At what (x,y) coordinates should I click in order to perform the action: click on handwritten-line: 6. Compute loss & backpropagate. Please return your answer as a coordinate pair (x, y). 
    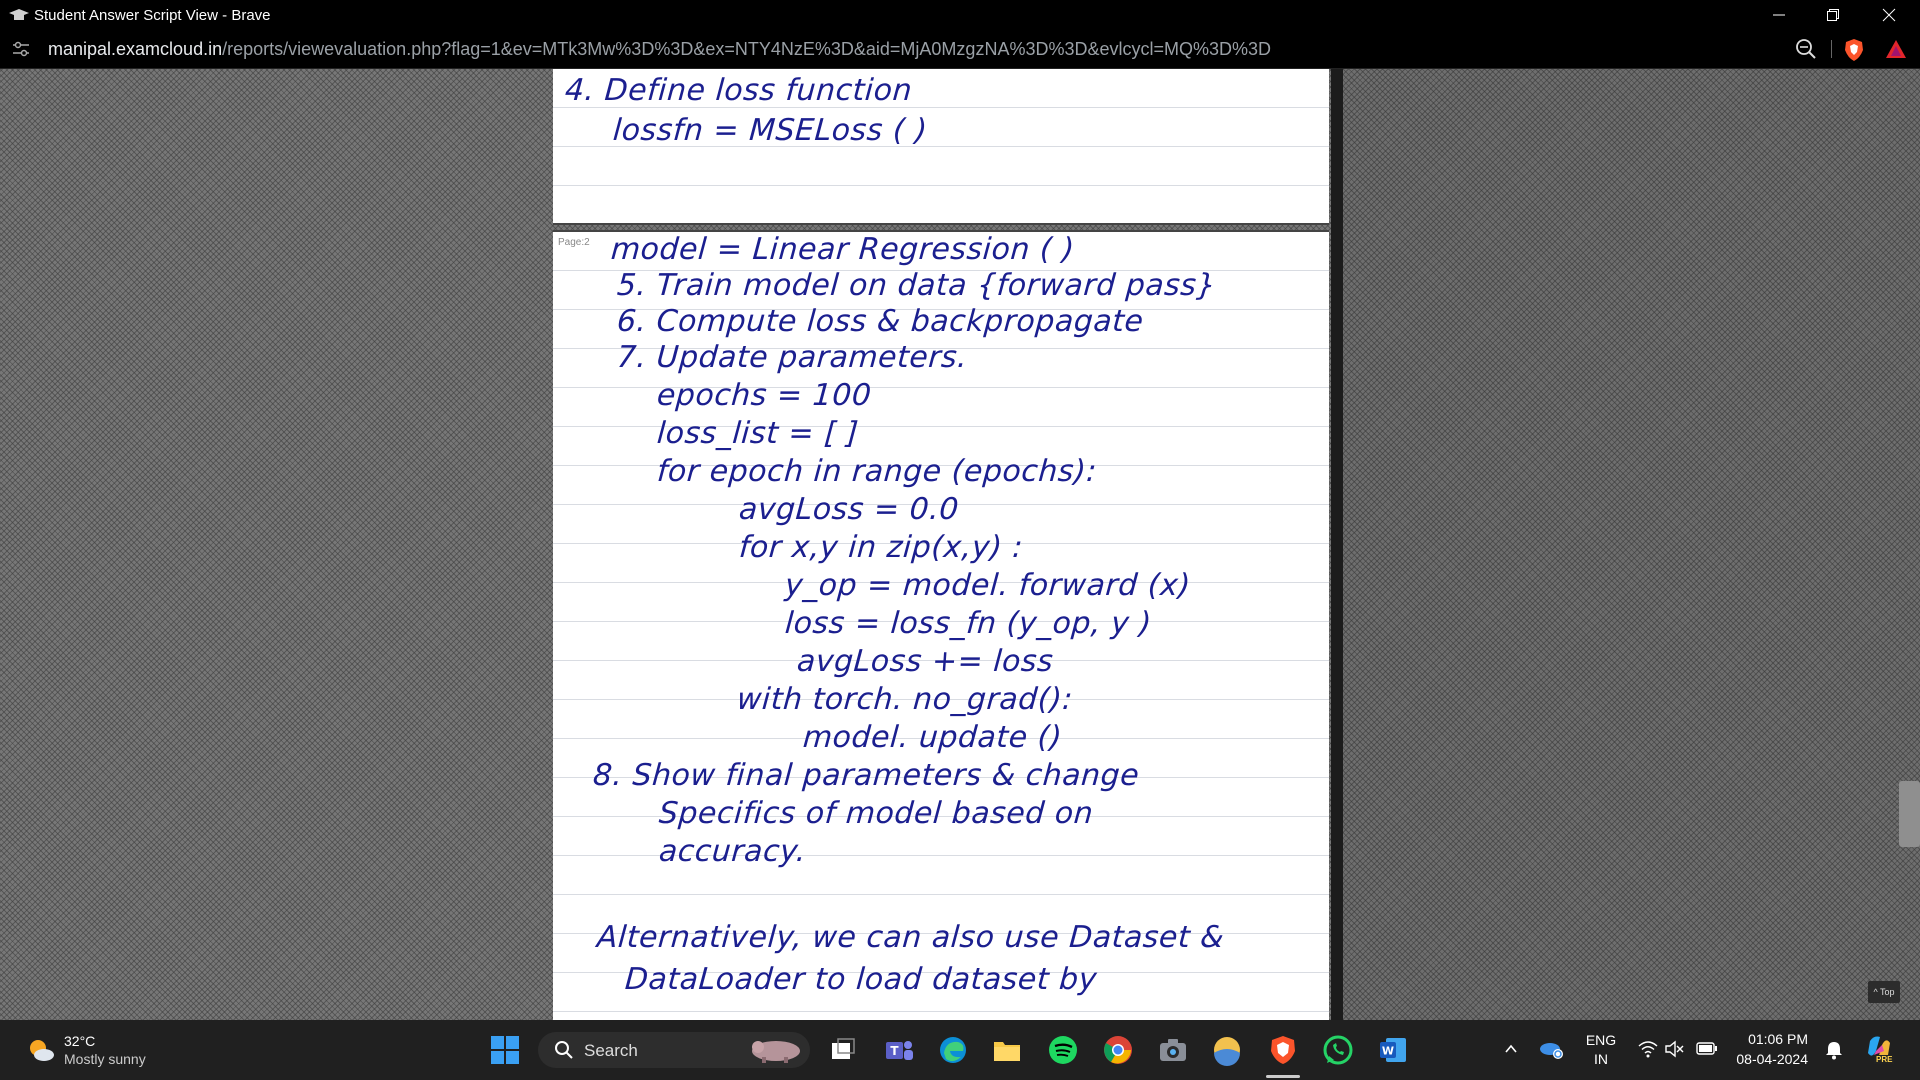
    Looking at the image, I should click on (880, 321).